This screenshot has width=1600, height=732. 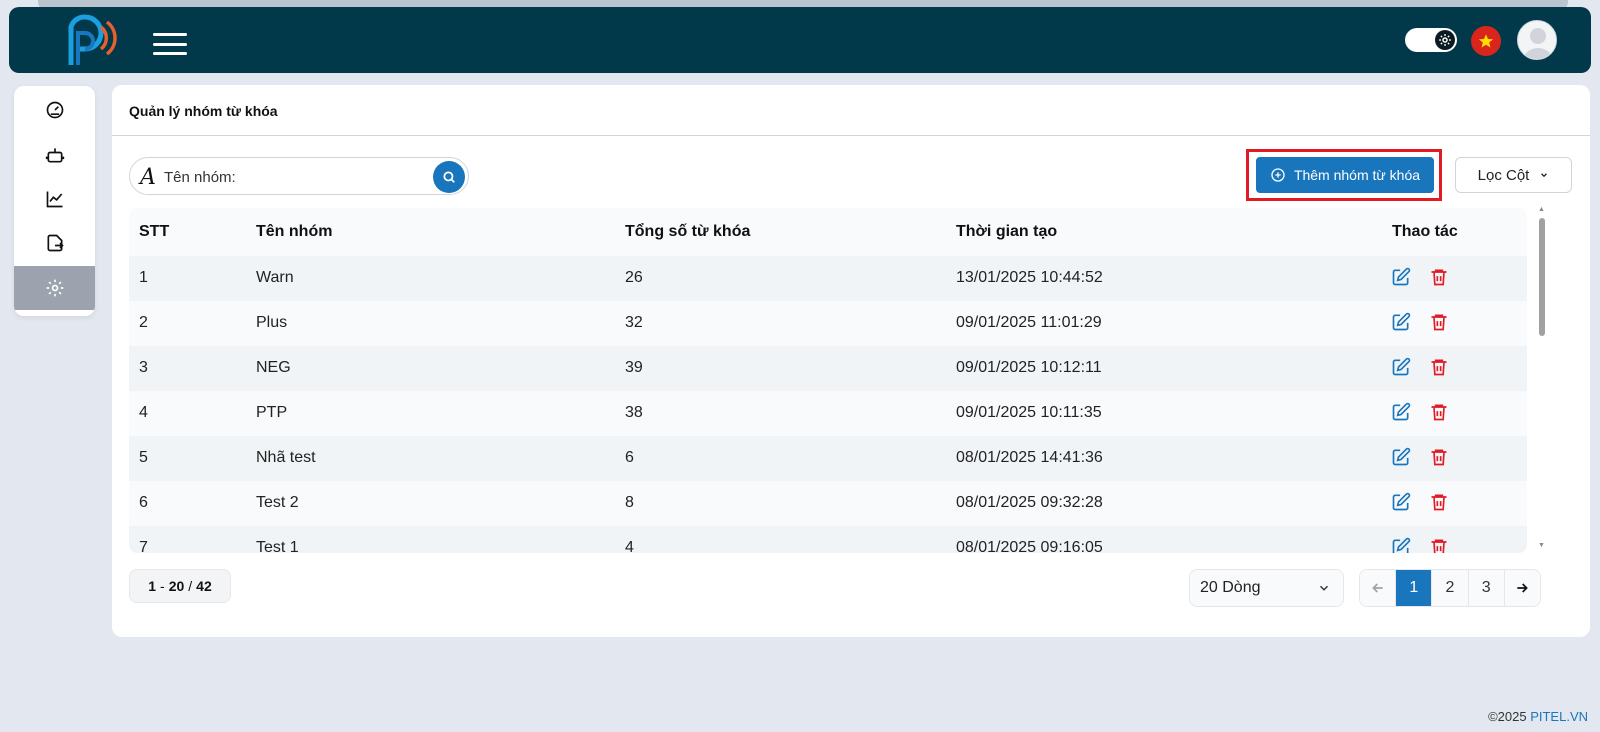 What do you see at coordinates (143, 546) in the screenshot?
I see `cell-stt: 7` at bounding box center [143, 546].